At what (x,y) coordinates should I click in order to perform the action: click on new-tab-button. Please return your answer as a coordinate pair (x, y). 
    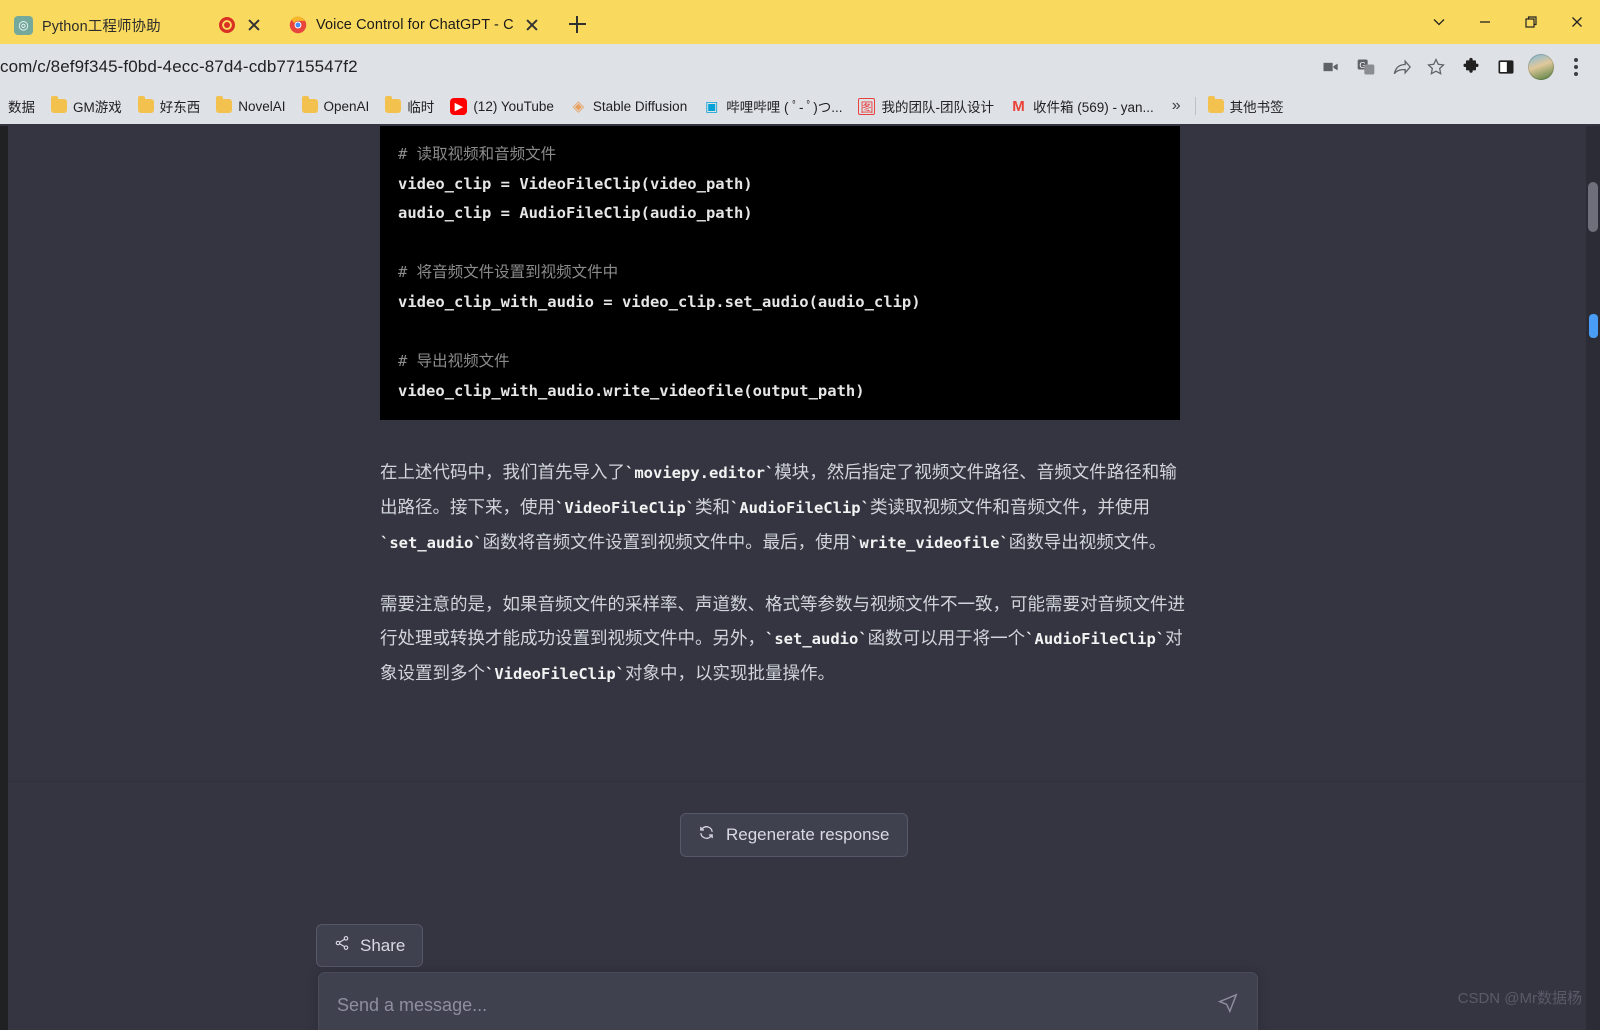
    Looking at the image, I should click on (577, 24).